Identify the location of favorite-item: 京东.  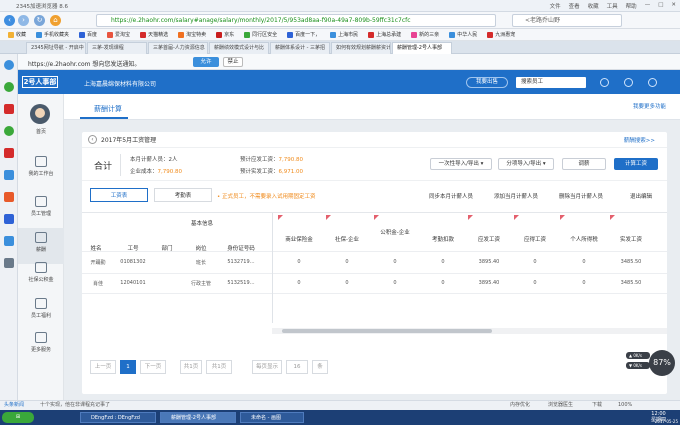
(225, 34).